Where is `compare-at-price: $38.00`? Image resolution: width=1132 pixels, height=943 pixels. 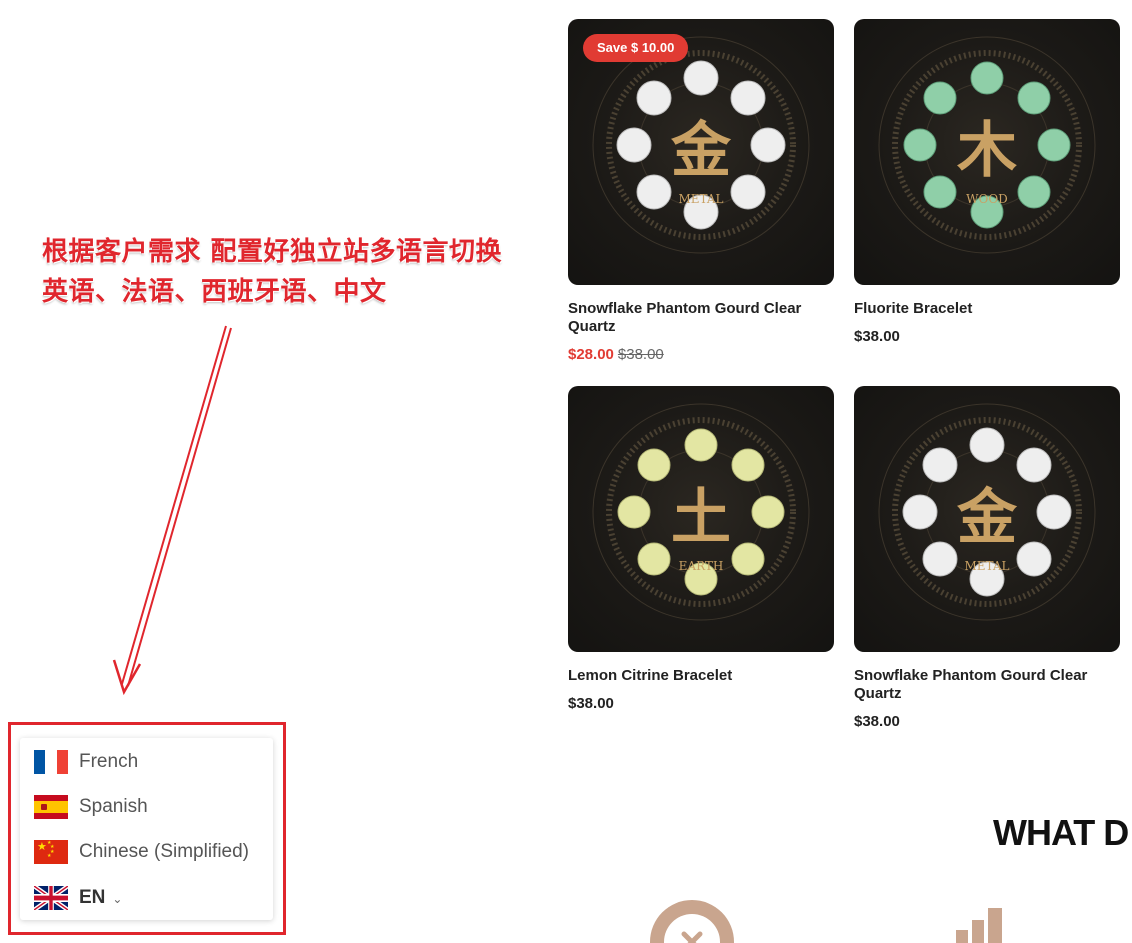
compare-at-price: $38.00 is located at coordinates (640, 354).